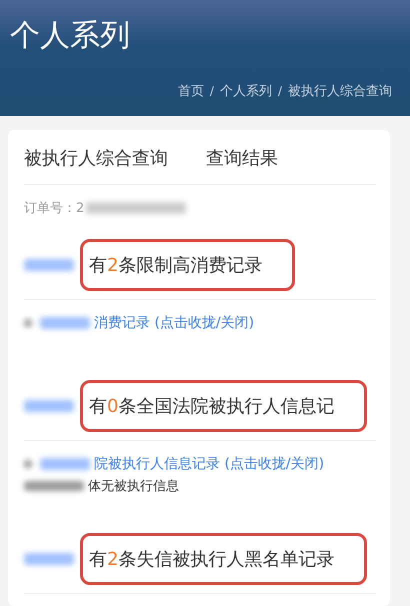 The width and height of the screenshot is (410, 606). I want to click on result-note: 体无被执行信息, so click(133, 486).